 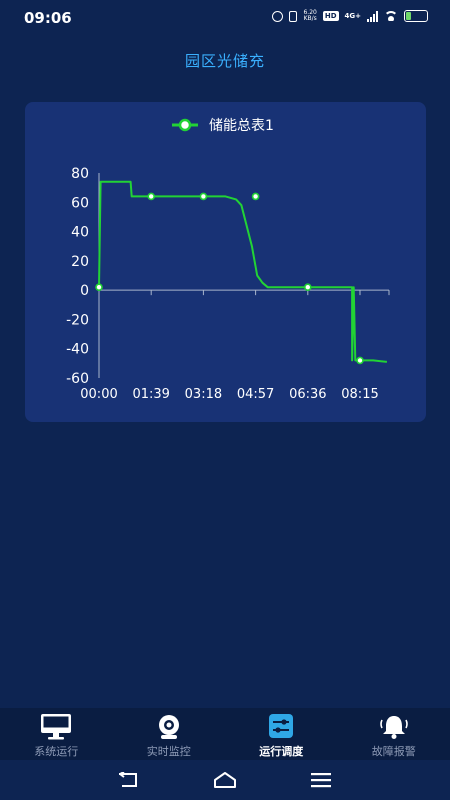 What do you see at coordinates (321, 780) in the screenshot?
I see `menu-icon` at bounding box center [321, 780].